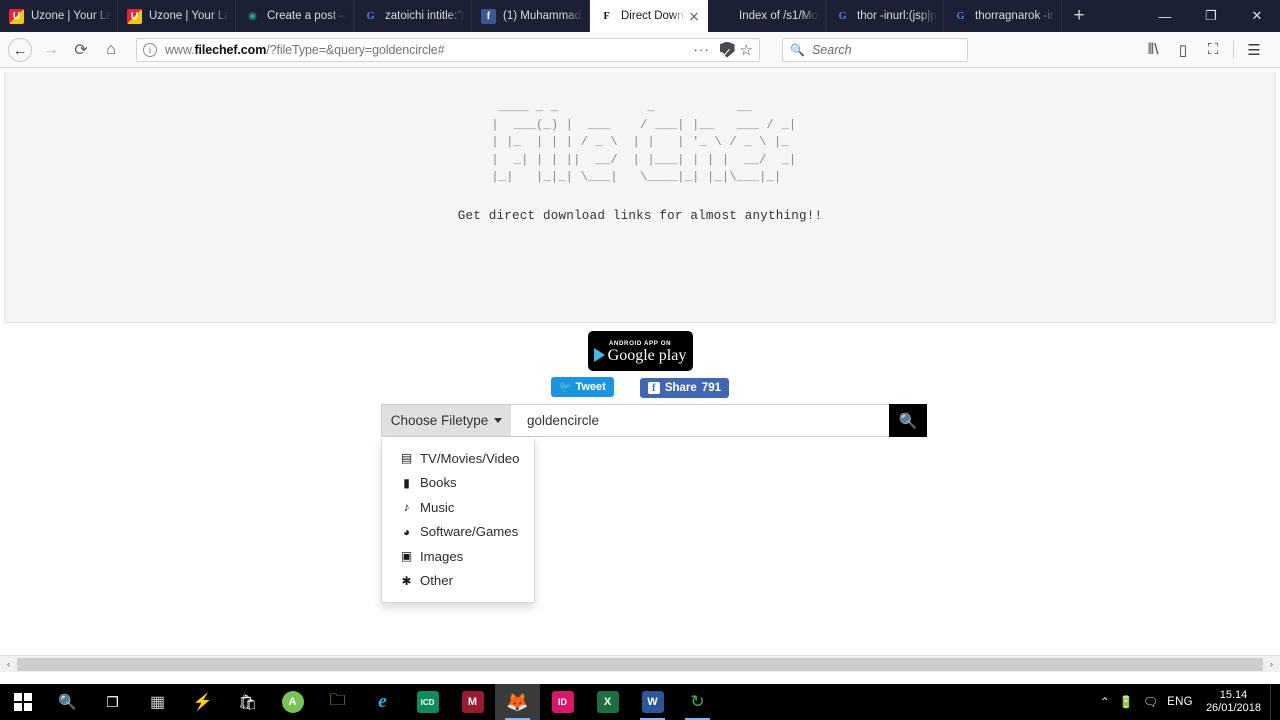 The width and height of the screenshot is (1280, 720). Describe the element at coordinates (488, 16) in the screenshot. I see `facebook-icon: f` at that location.